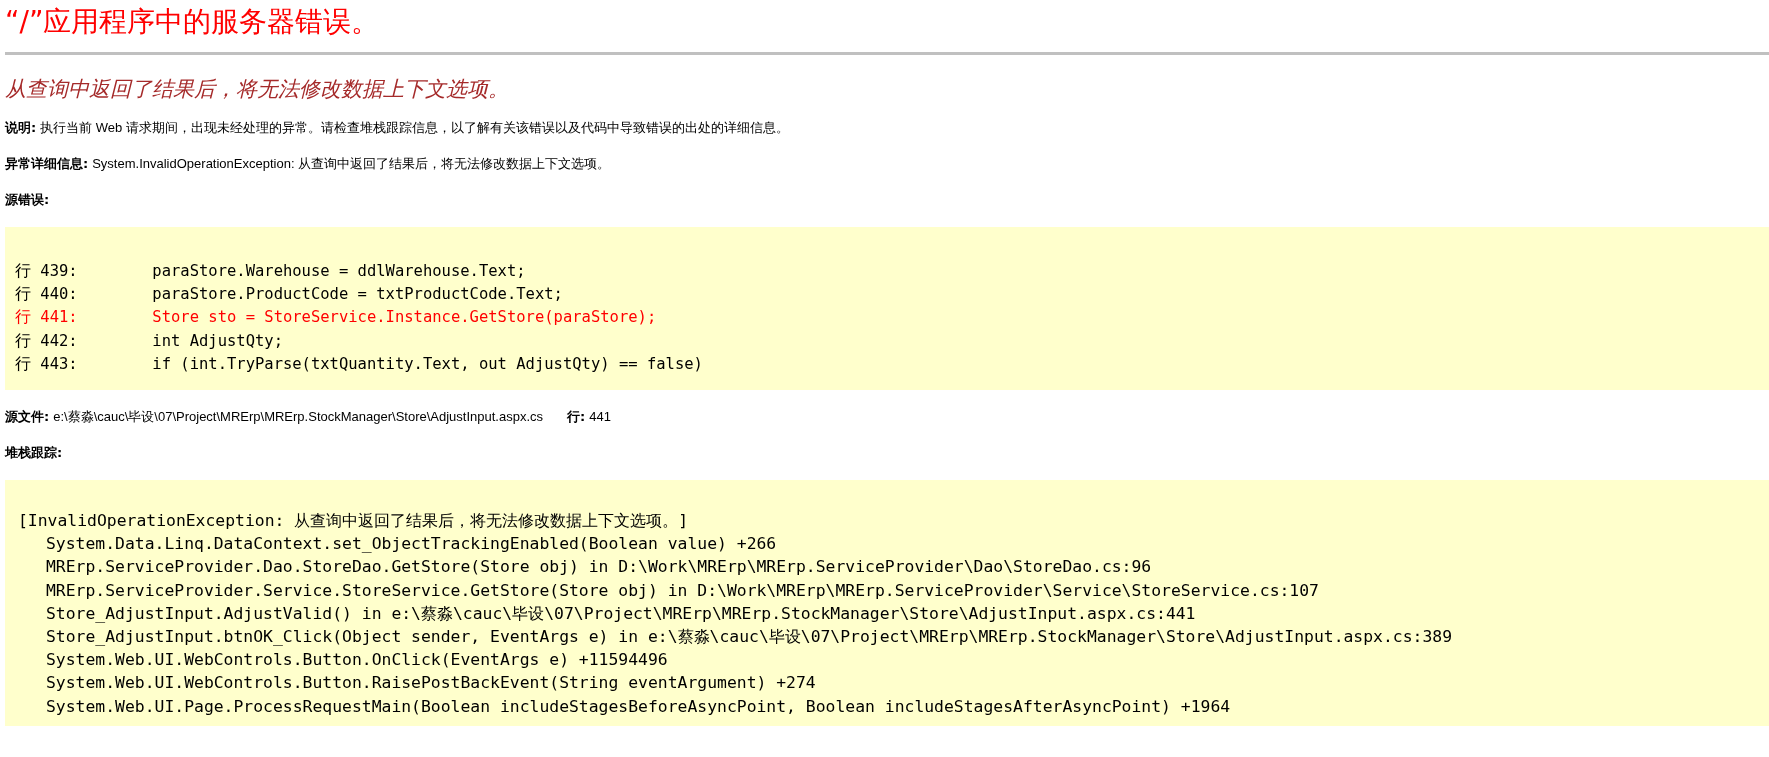 This screenshot has width=1769, height=757. I want to click on stack-frame: System.Web.UI.WebControls.Button.RaisePostBackEvent(String eventArgument) +274, so click(417, 683).